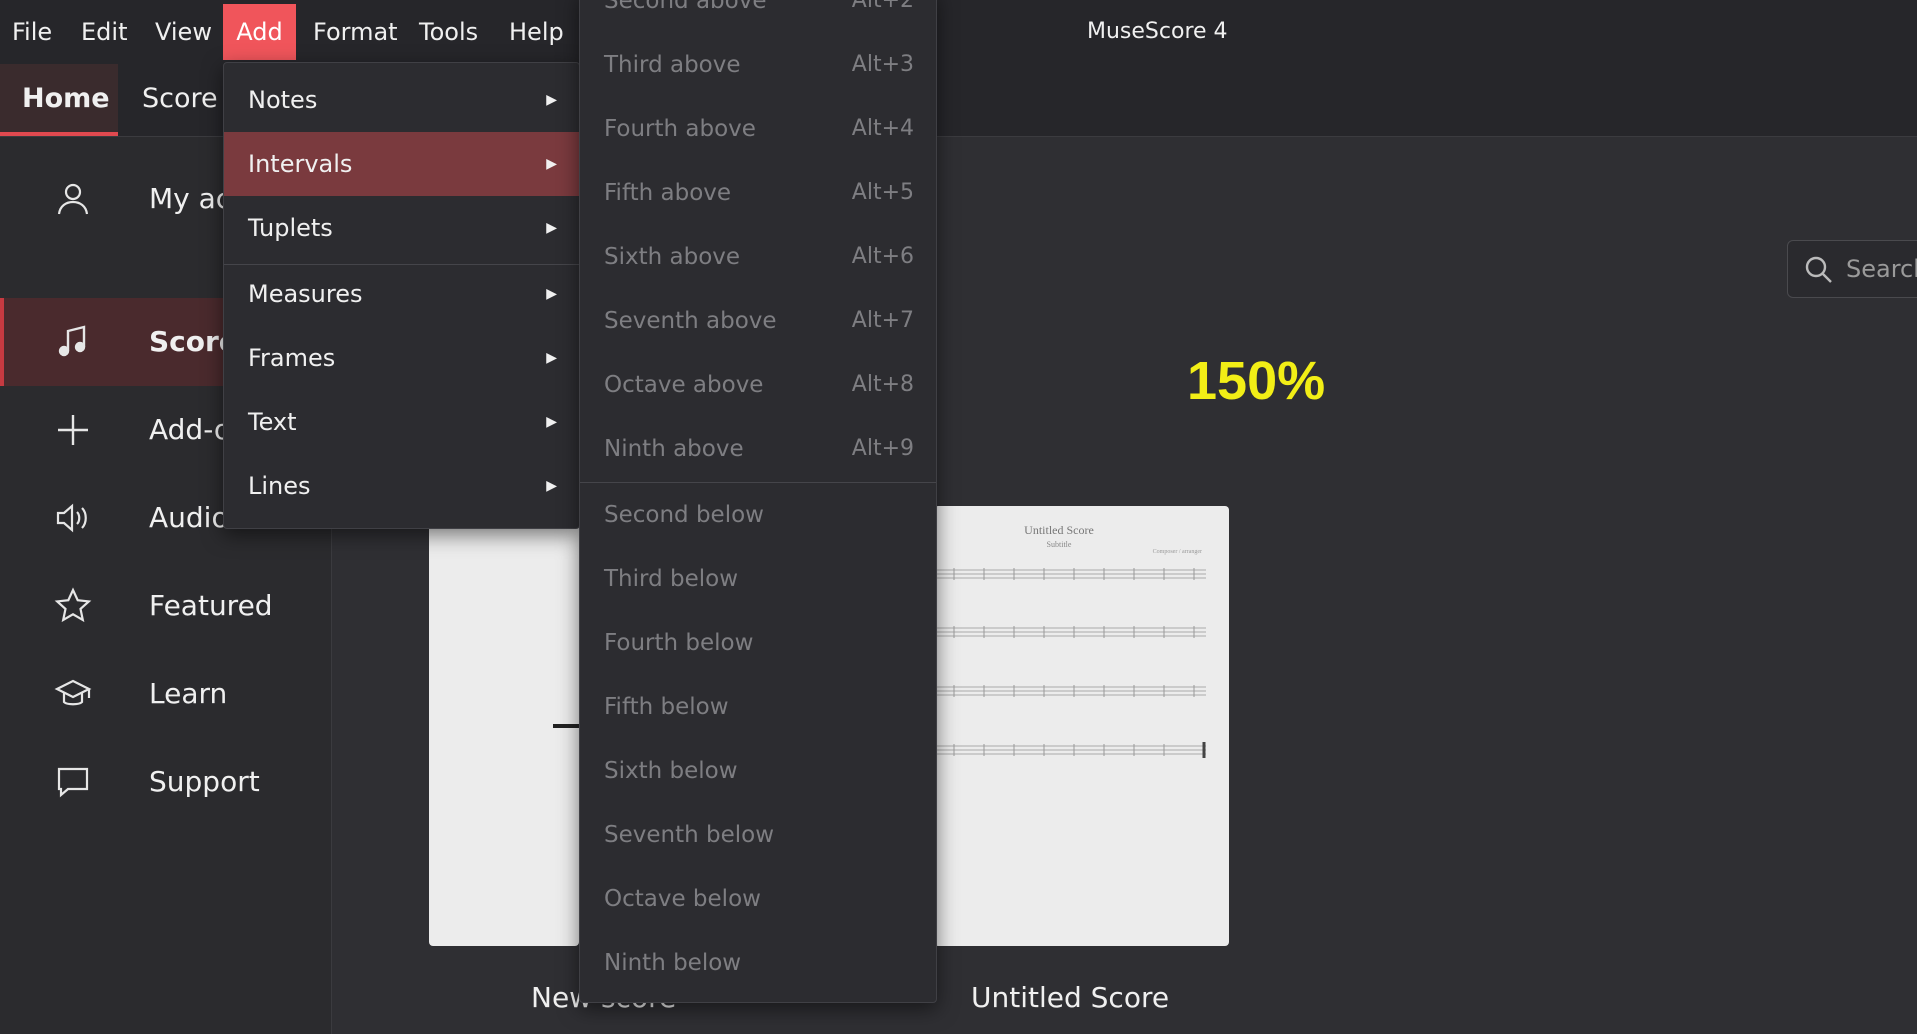 This screenshot has height=1034, width=1917. I want to click on menu-view: View, so click(183, 32).